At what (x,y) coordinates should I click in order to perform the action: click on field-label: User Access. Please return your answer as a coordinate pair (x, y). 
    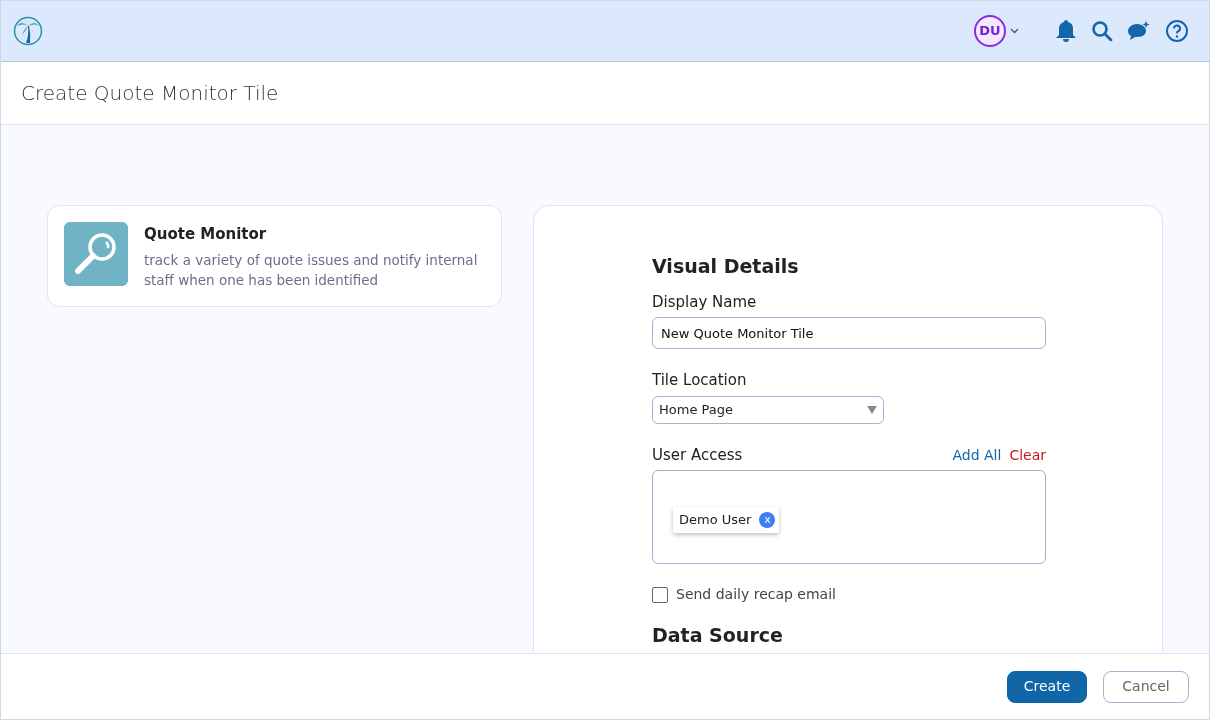
    Looking at the image, I should click on (697, 455).